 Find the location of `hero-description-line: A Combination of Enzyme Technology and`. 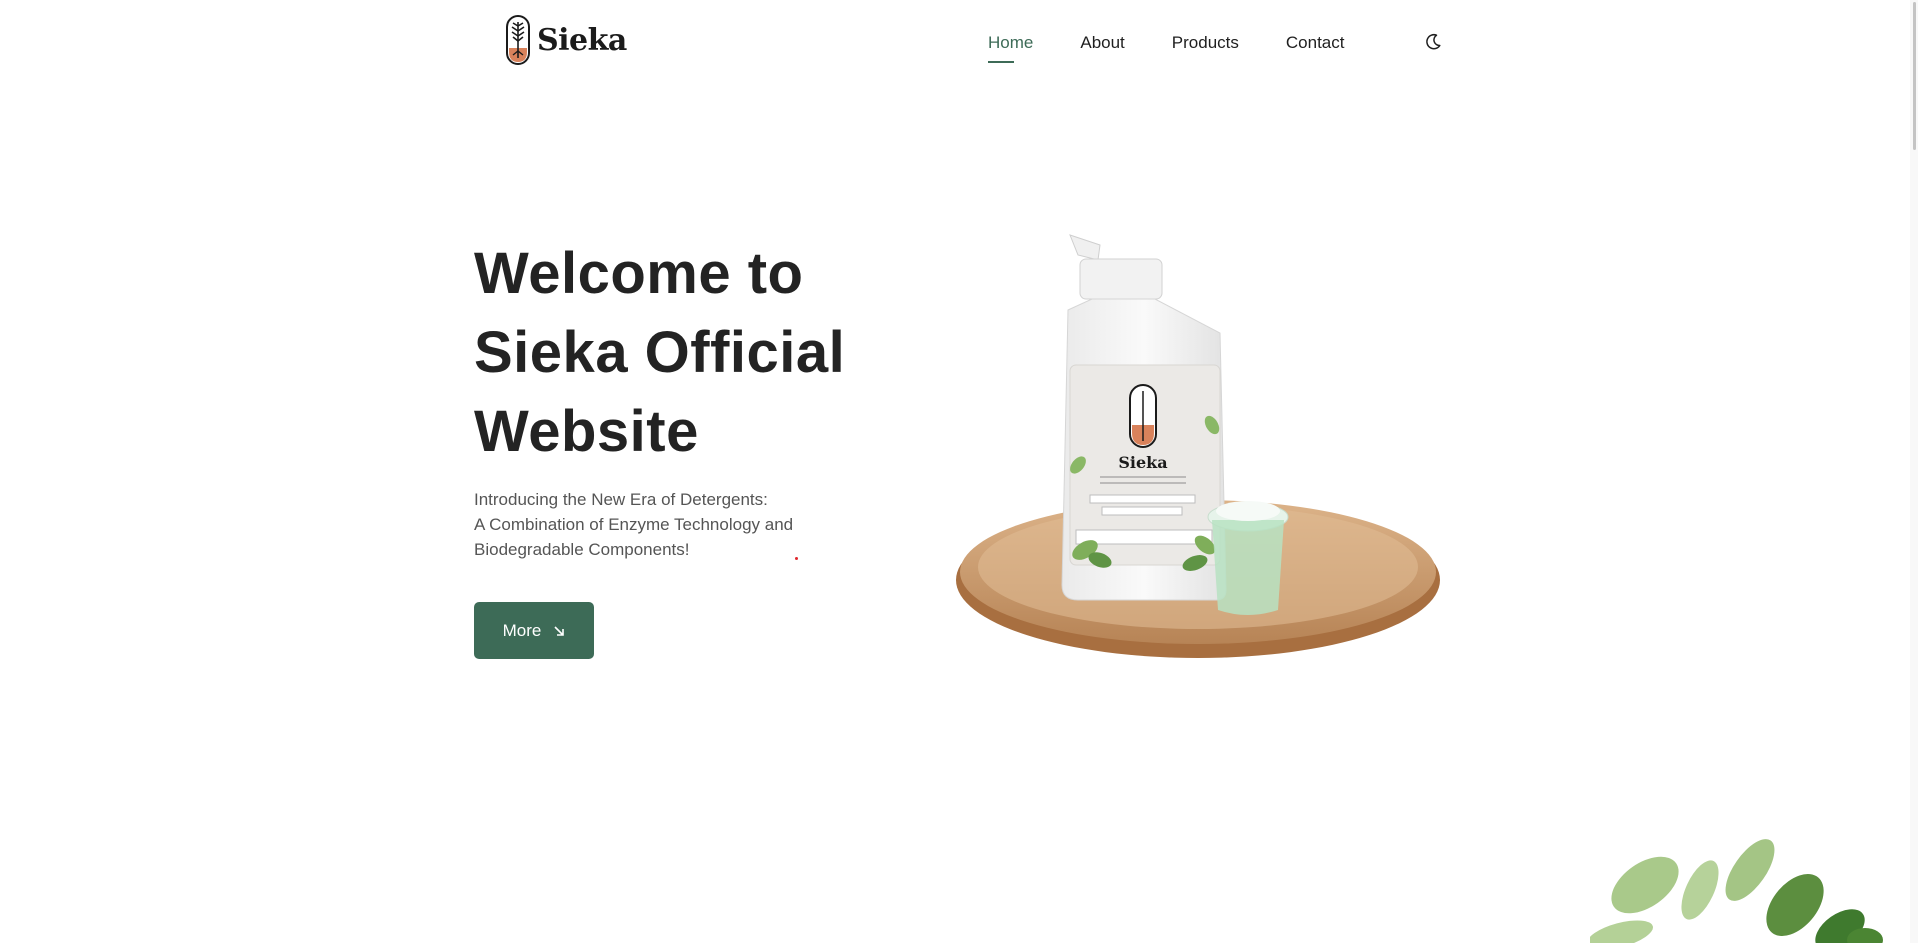

hero-description-line: A Combination of Enzyme Technology and is located at coordinates (634, 524).